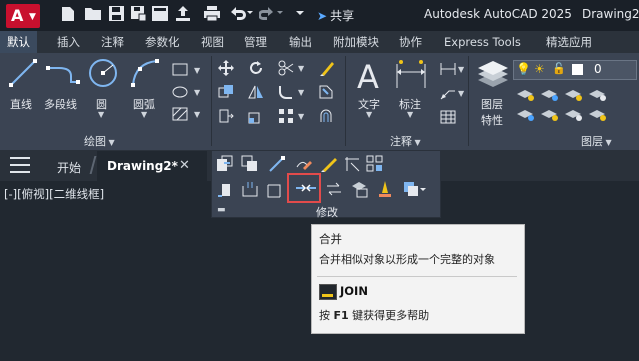 Image resolution: width=639 pixels, height=361 pixels. I want to click on stretch-icon, so click(226, 116).